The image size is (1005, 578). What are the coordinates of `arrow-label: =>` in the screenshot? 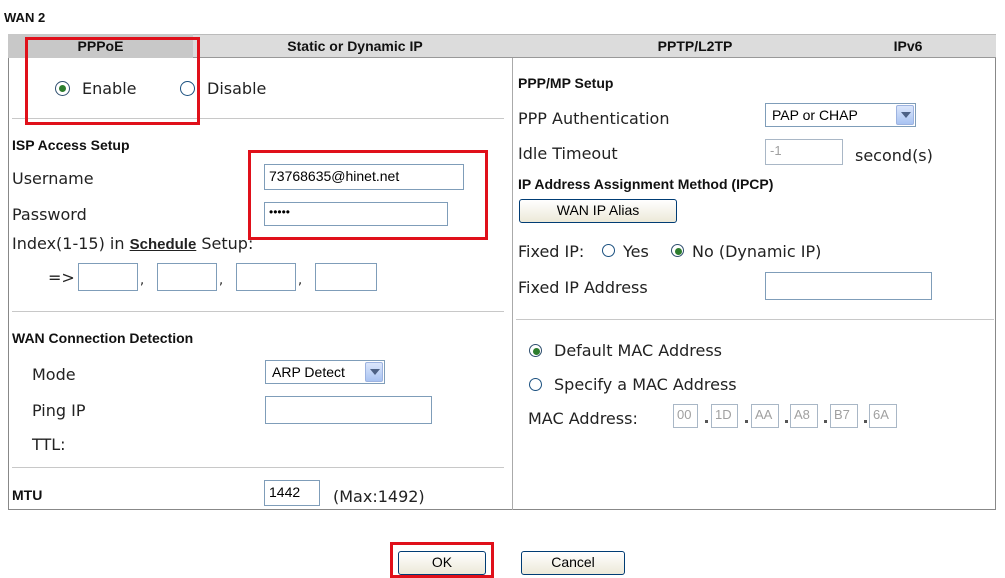 It's located at (61, 277).